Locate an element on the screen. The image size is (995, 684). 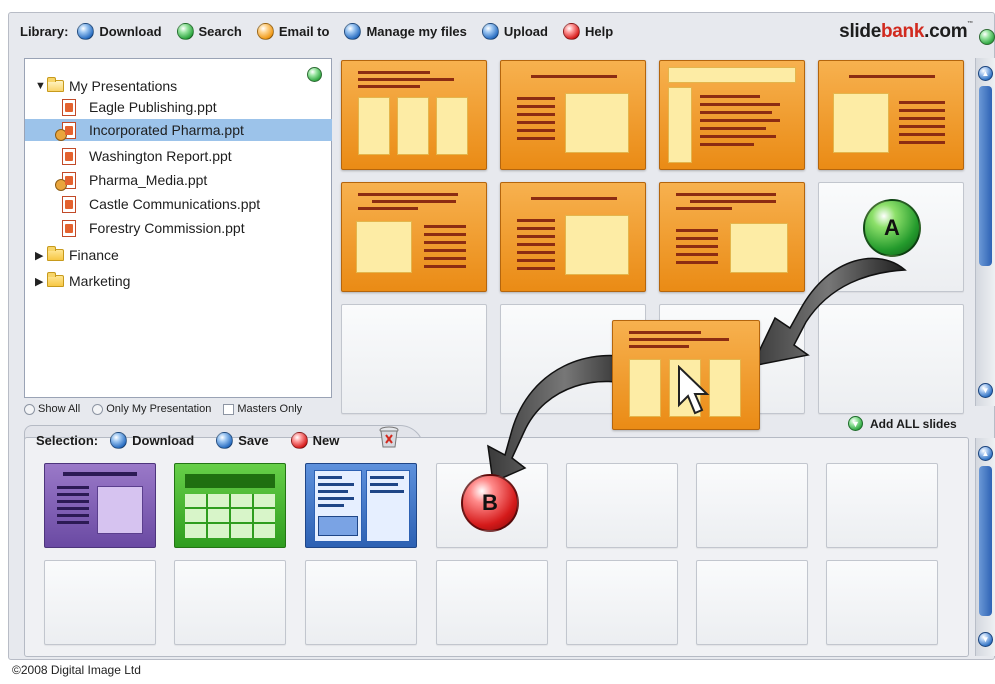
help-icon is located at coordinates (571, 31).